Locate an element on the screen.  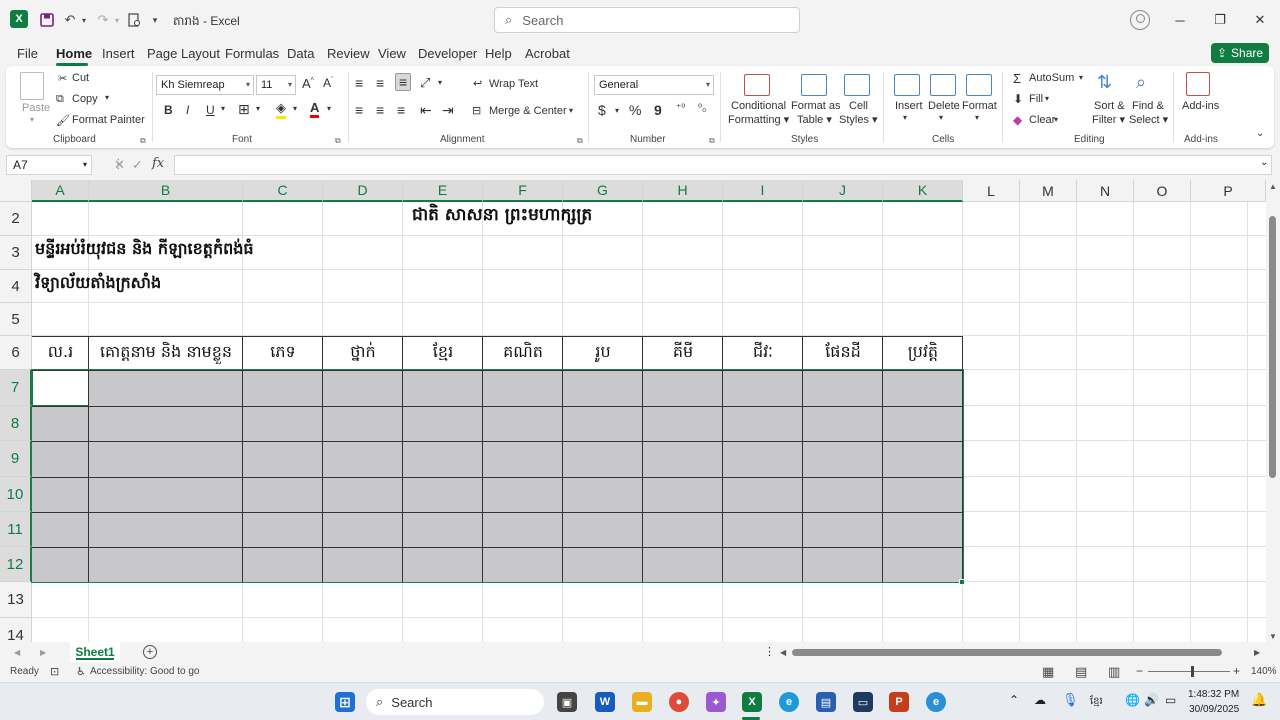
scroll-up-icon: ▲ is located at coordinates (1273, 186).